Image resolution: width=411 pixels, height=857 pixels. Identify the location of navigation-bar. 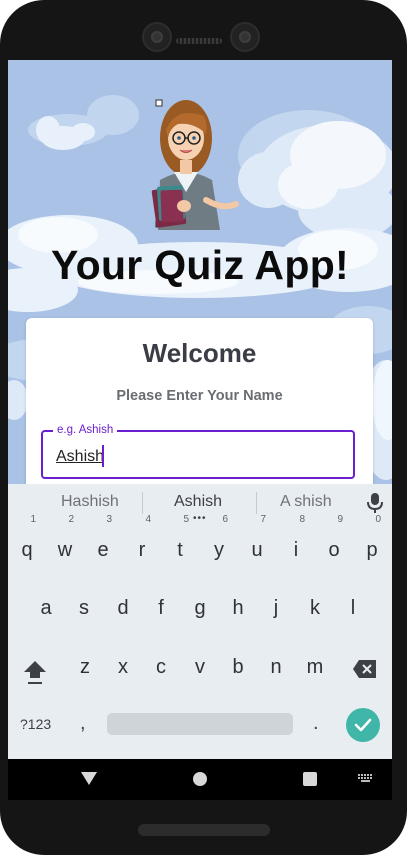
(200, 779).